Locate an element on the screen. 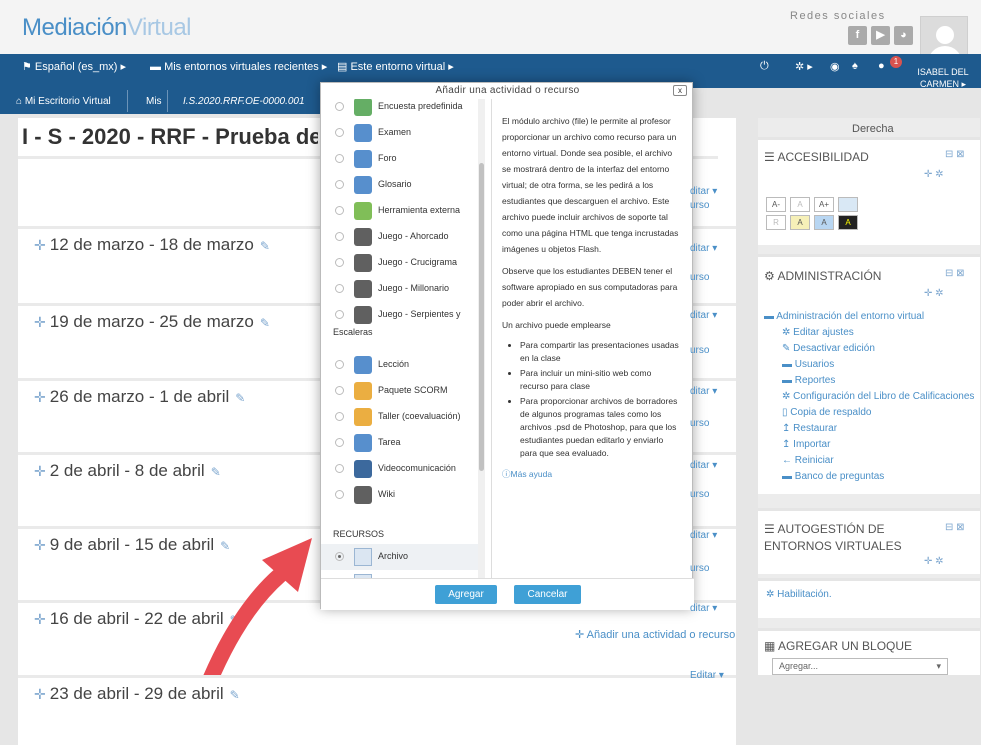 The height and width of the screenshot is (745, 981). gear-icon: ✲ ▸ is located at coordinates (804, 66).